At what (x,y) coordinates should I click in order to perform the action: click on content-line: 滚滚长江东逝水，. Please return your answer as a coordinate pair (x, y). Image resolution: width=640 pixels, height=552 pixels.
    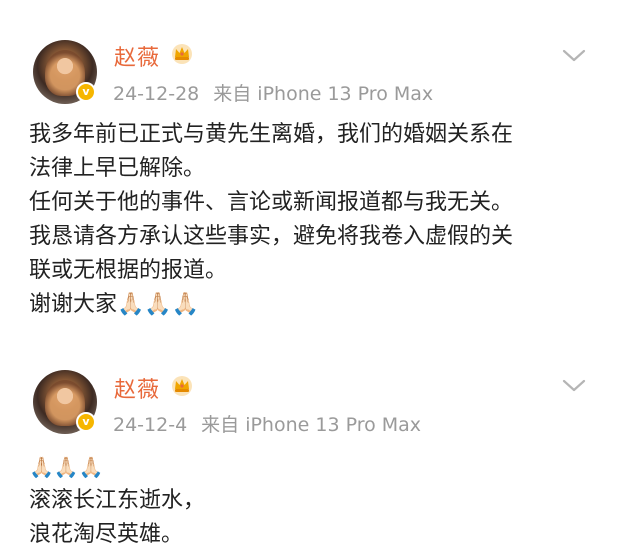
    Looking at the image, I should click on (117, 500).